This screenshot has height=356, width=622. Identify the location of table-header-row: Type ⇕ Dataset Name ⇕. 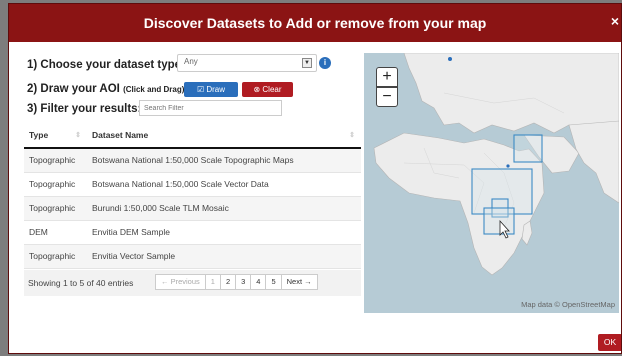
(192, 135).